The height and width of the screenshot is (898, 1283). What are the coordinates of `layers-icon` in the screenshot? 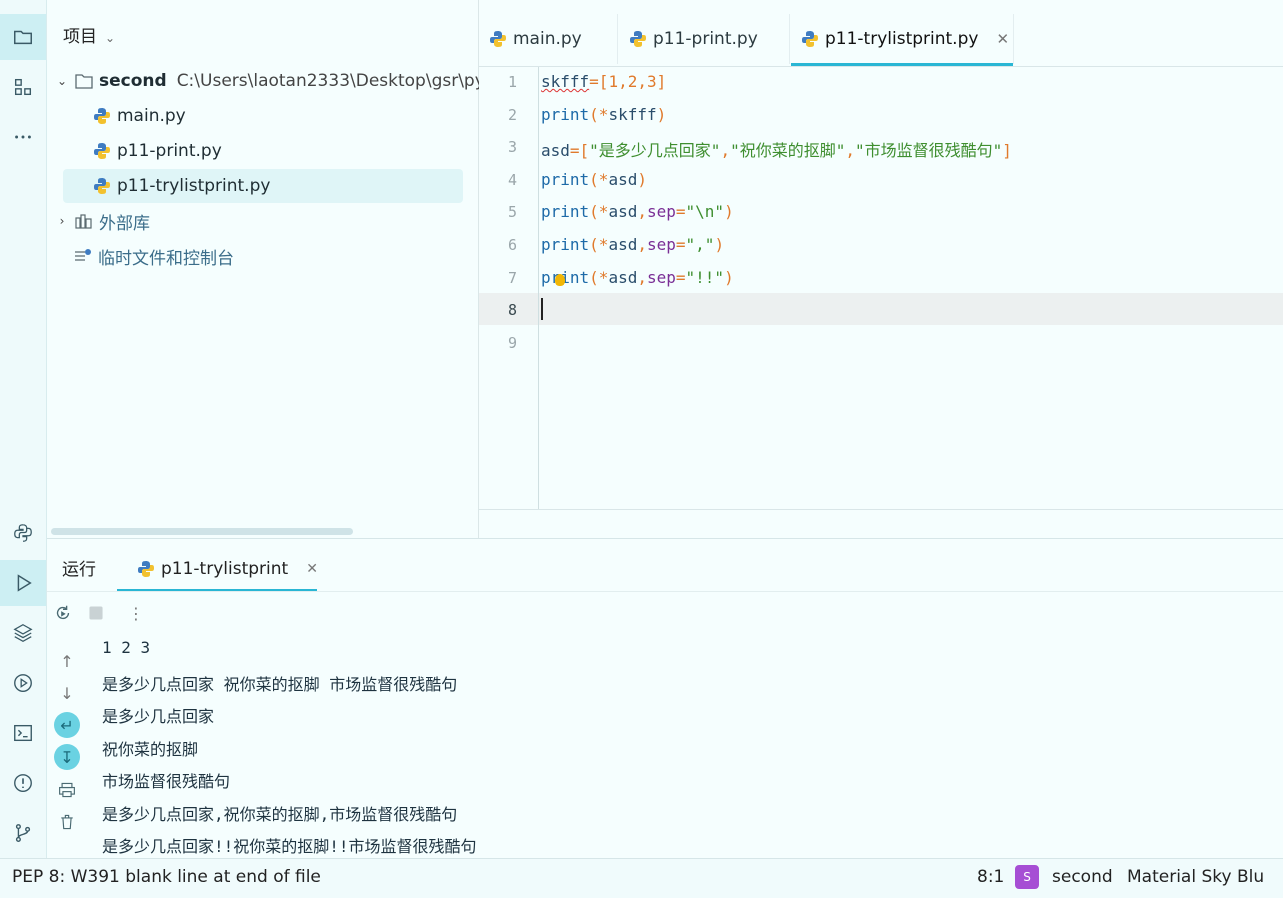 It's located at (23, 633).